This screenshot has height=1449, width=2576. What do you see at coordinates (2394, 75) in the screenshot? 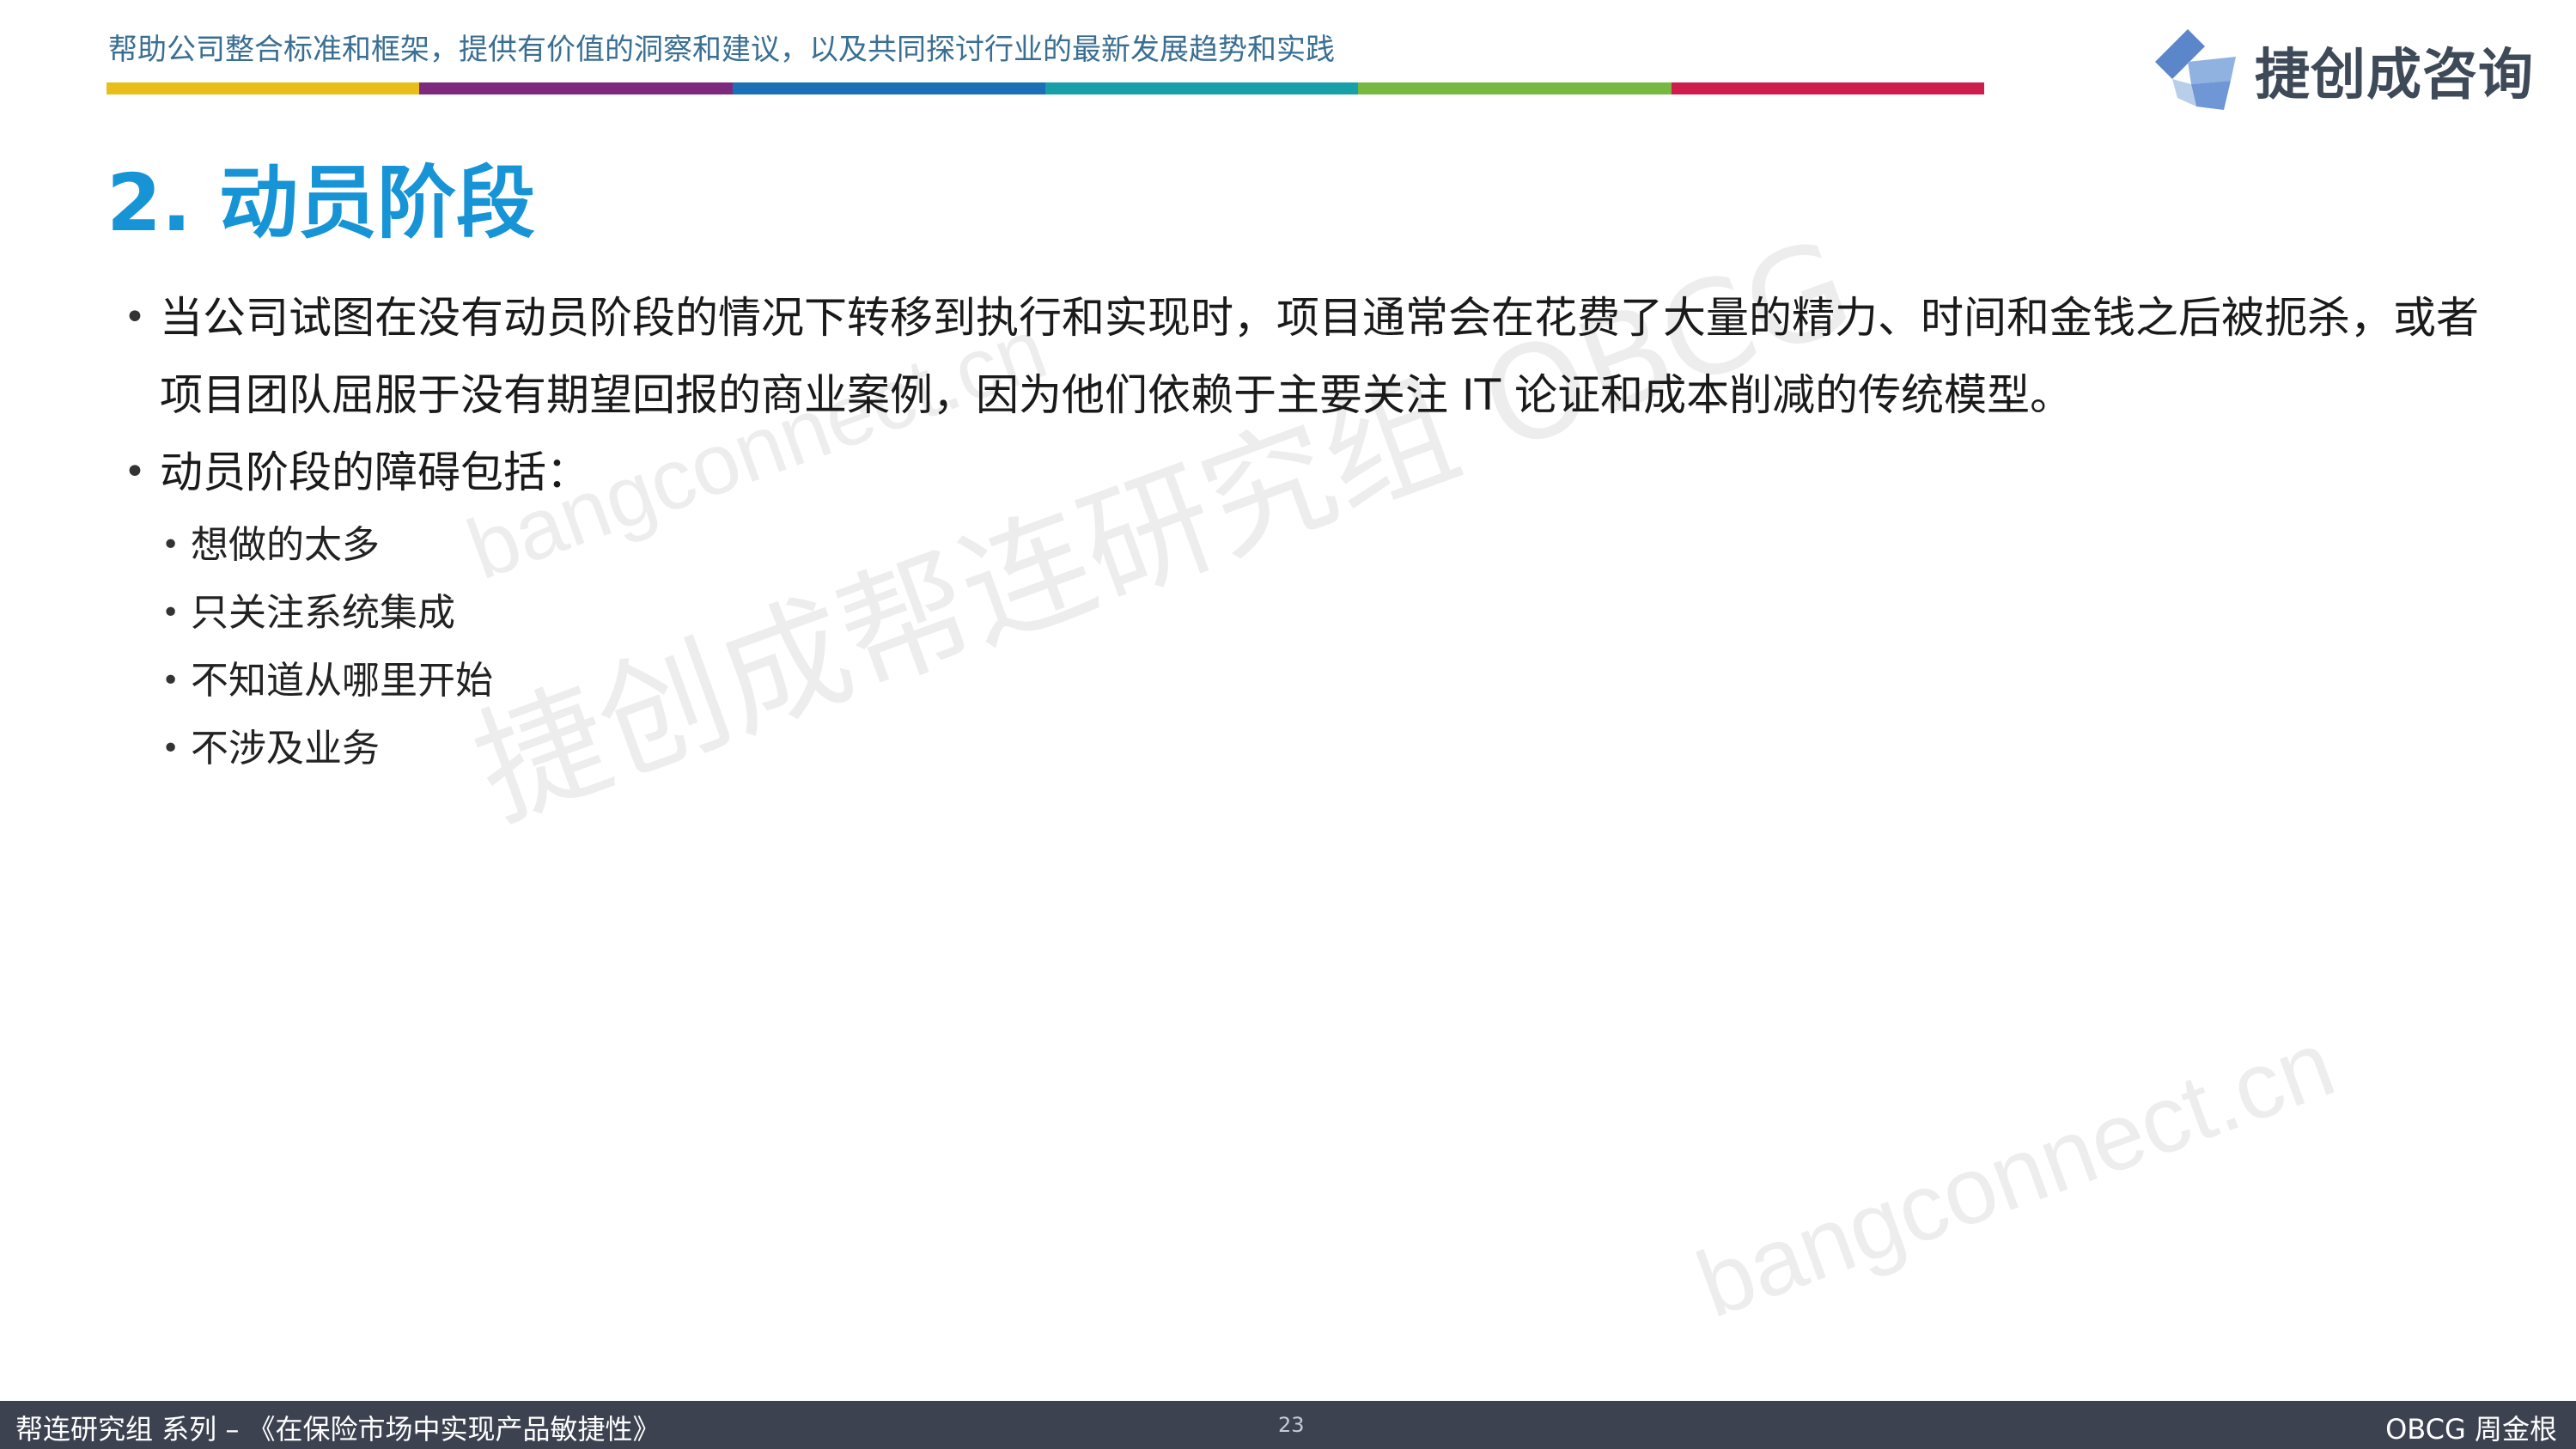
I see `logo-text: 捷创成咨询` at bounding box center [2394, 75].